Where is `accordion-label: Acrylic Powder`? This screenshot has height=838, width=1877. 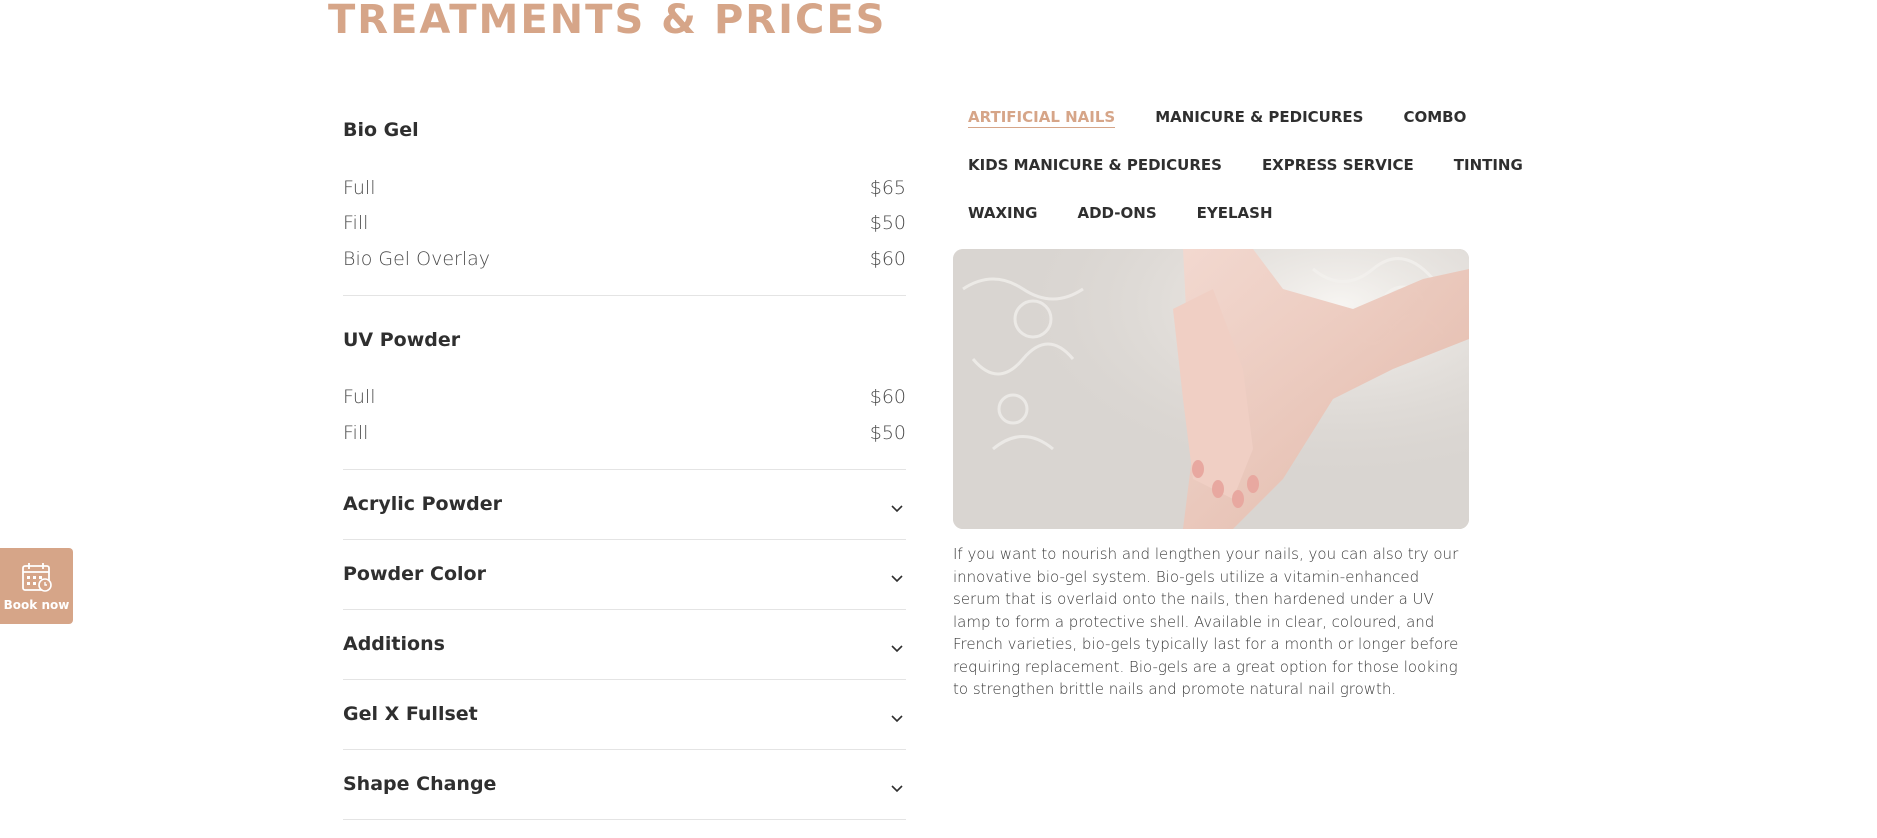
accordion-label: Acrylic Powder is located at coordinates (423, 504).